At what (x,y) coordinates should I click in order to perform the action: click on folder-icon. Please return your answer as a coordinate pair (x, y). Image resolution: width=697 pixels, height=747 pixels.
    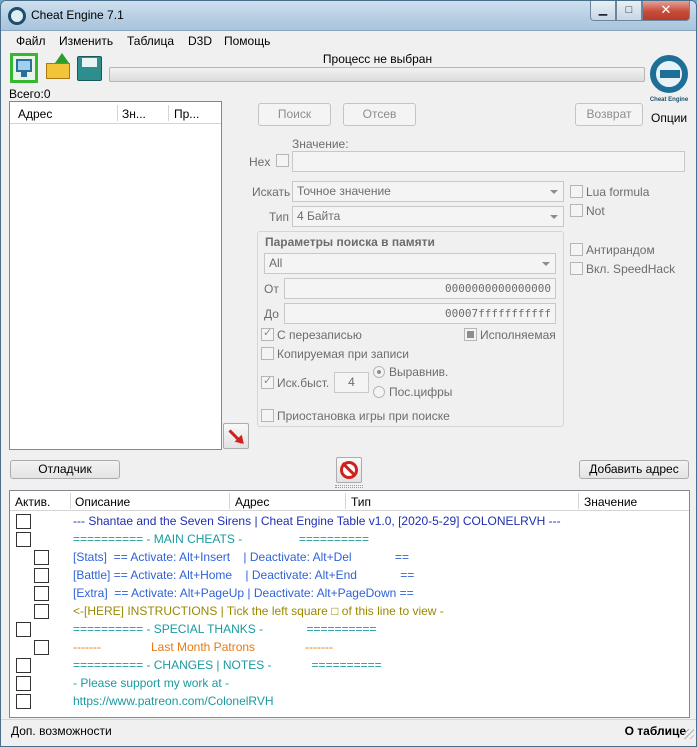
    Looking at the image, I should click on (58, 71).